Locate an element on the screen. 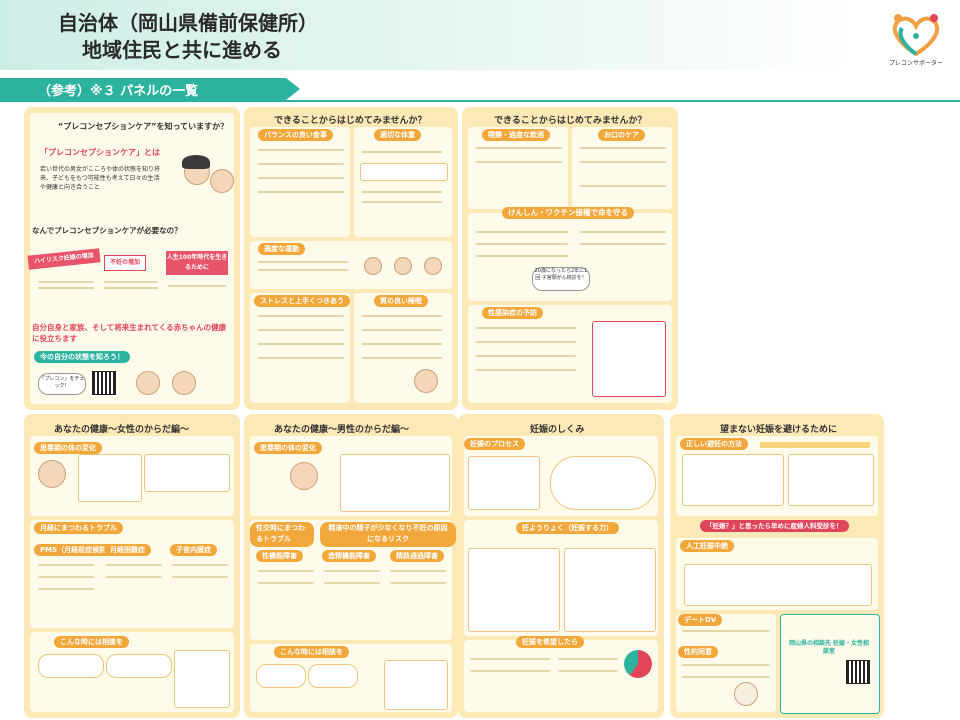  process-diagram is located at coordinates (603, 483).